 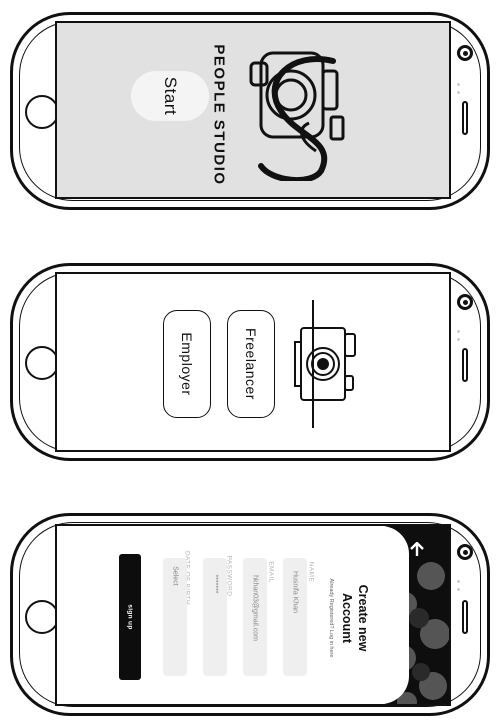 What do you see at coordinates (215, 617) in the screenshot?
I see `password-field: *******` at bounding box center [215, 617].